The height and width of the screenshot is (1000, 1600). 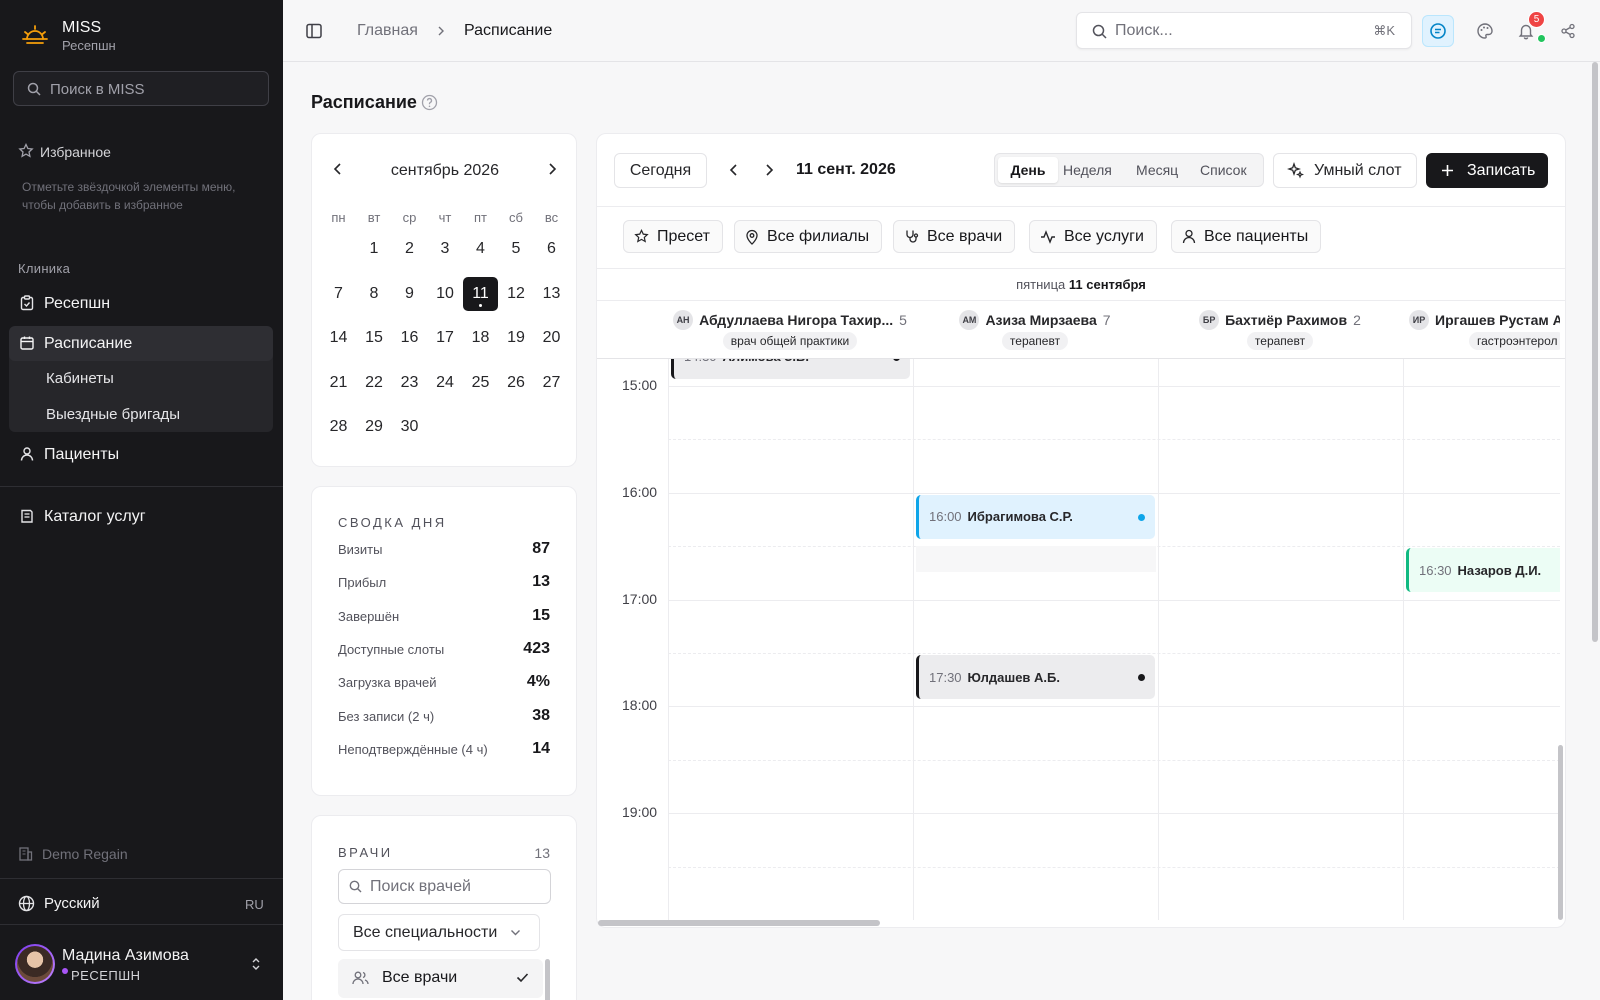 I want to click on appointment-card: 16:30 Назаров Д.И., so click(x=1483, y=570).